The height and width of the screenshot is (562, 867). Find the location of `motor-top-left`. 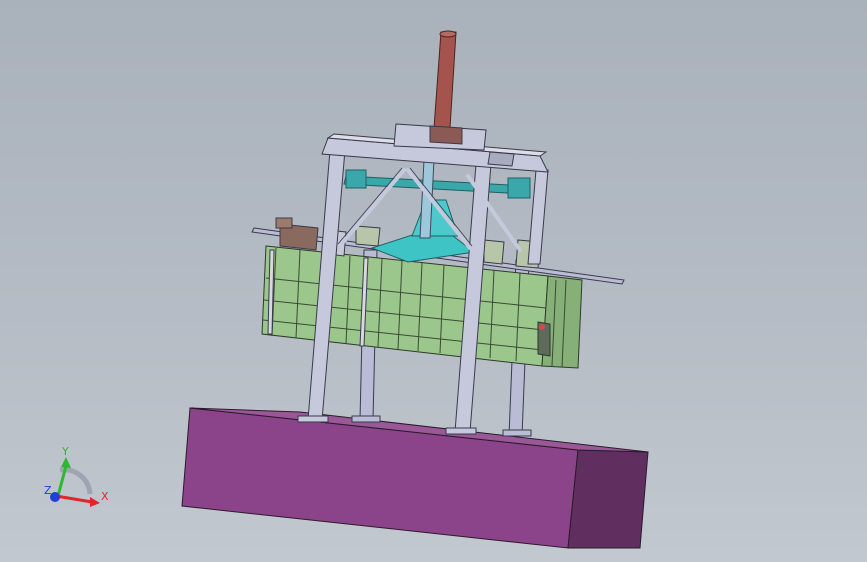

motor-top-left is located at coordinates (284, 223).